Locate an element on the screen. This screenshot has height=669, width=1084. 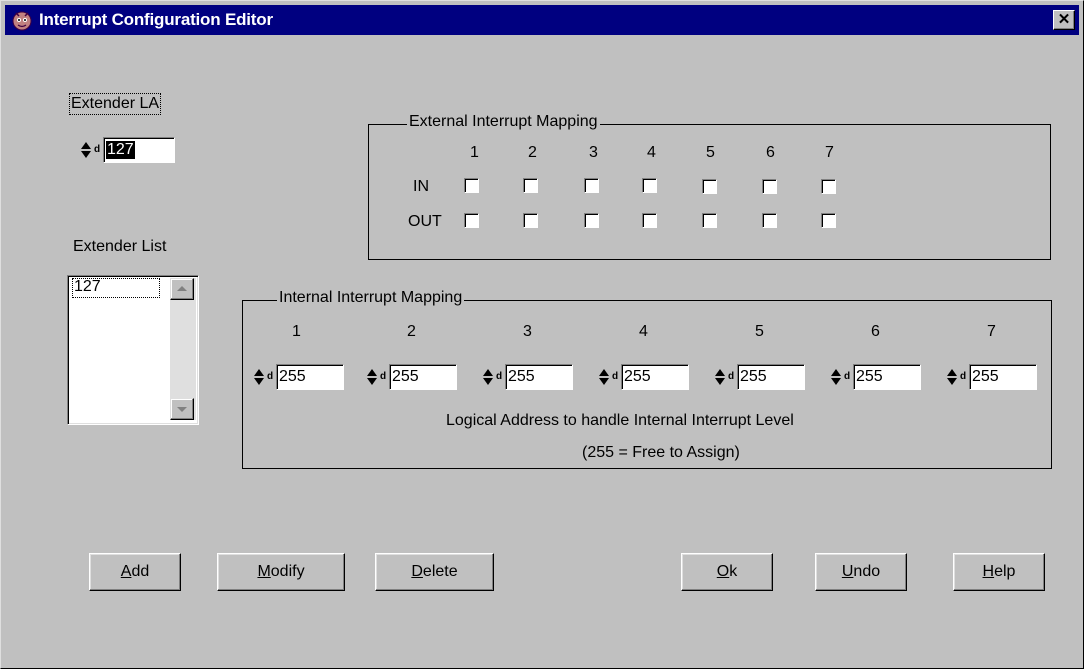
extender-la-control: d 127 is located at coordinates (128, 150).